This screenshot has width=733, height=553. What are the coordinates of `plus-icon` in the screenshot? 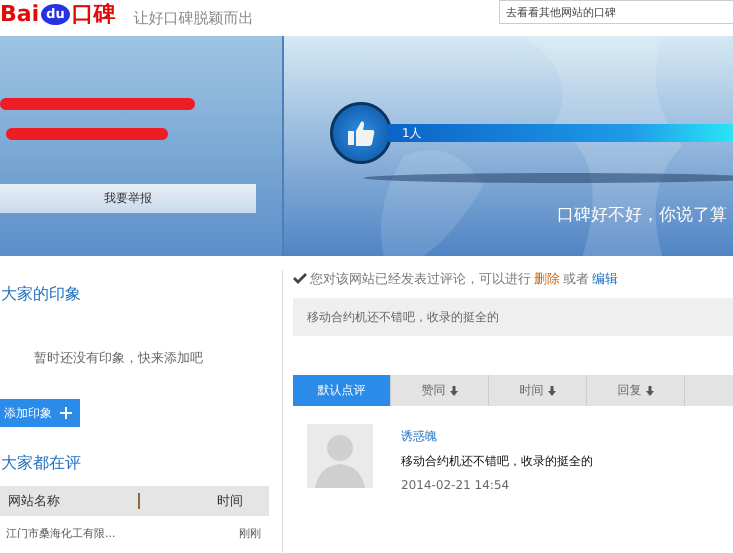 It's located at (66, 413).